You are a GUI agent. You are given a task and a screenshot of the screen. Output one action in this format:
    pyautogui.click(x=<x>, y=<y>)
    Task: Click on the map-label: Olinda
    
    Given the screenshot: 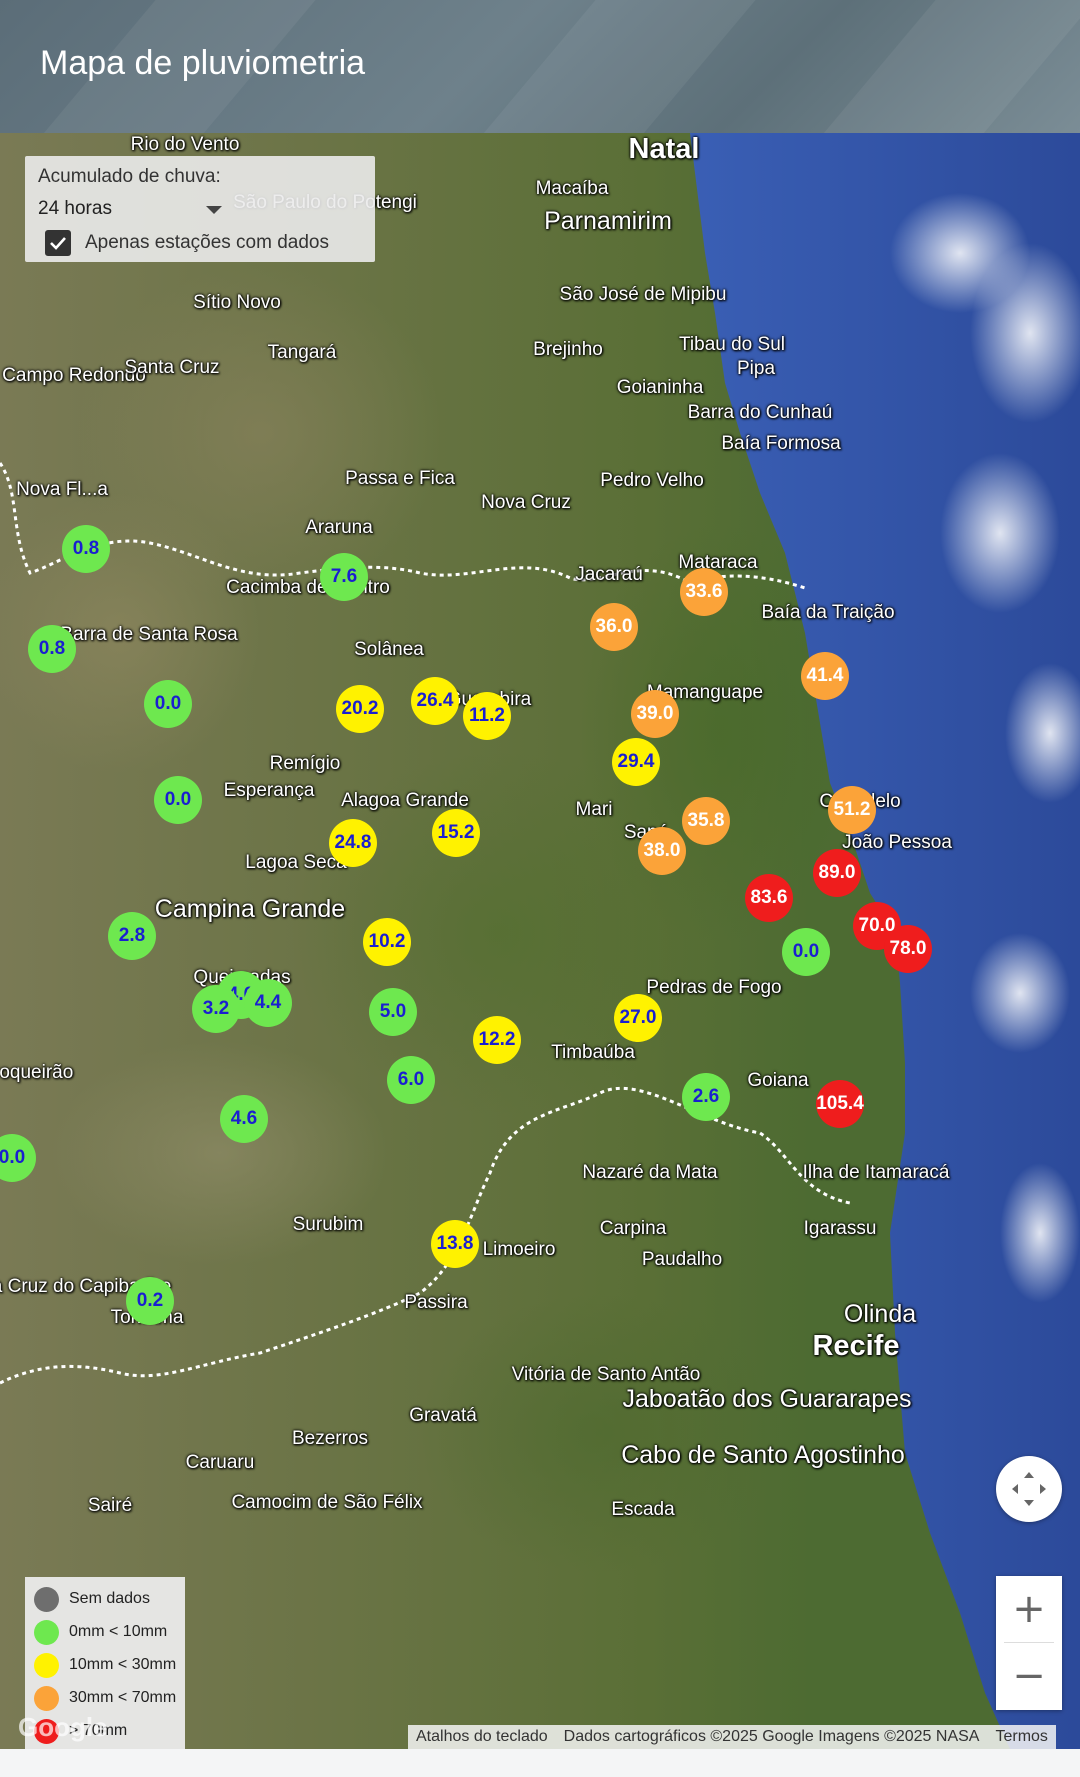 What is the action you would take?
    pyautogui.click(x=880, y=1314)
    